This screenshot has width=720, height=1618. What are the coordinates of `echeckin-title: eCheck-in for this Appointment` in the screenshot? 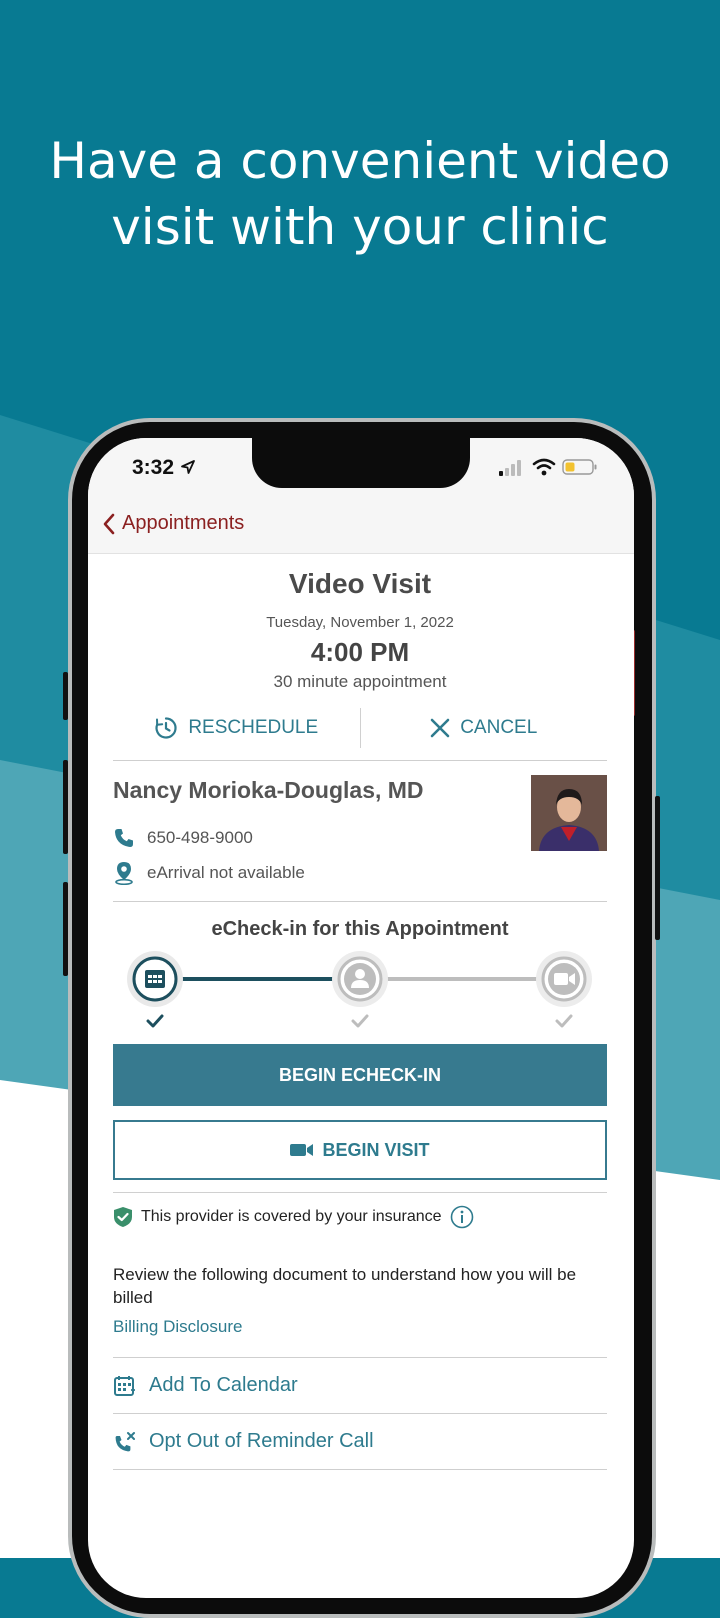 It's located at (360, 929).